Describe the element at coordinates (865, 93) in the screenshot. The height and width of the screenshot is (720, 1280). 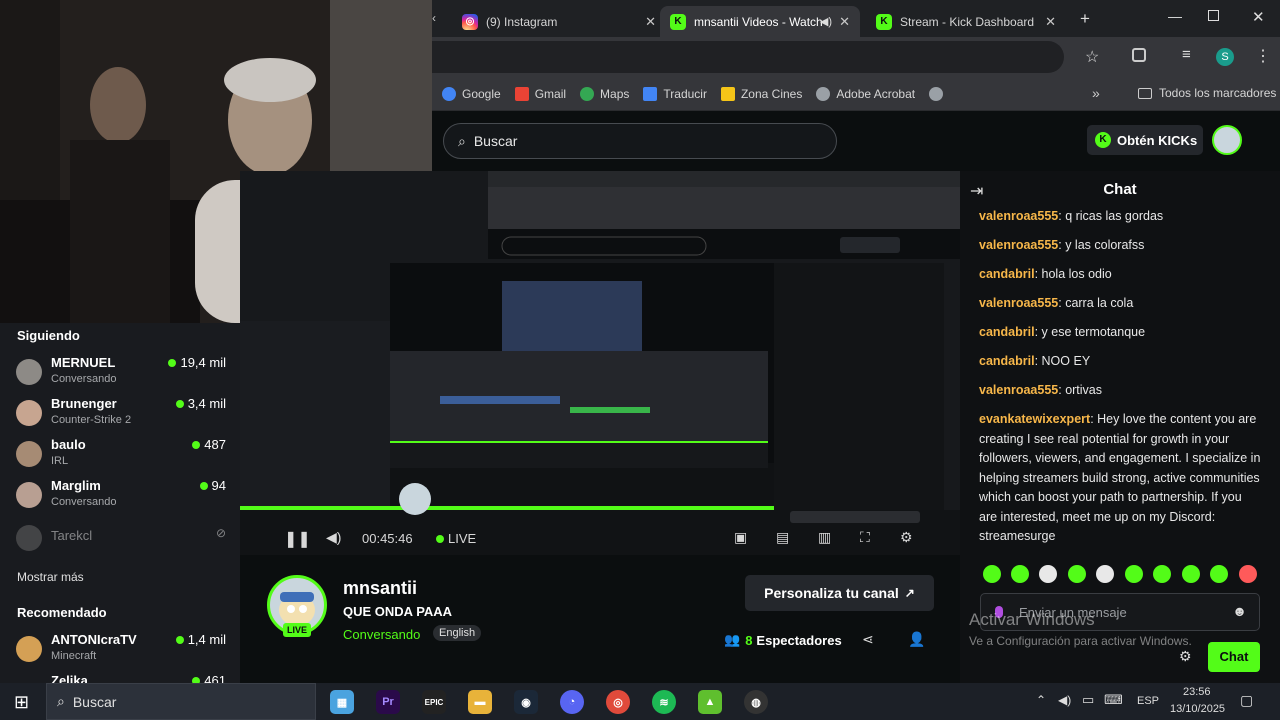
I see `bookmark-adobe-acrobat: Adobe Acrobat` at that location.